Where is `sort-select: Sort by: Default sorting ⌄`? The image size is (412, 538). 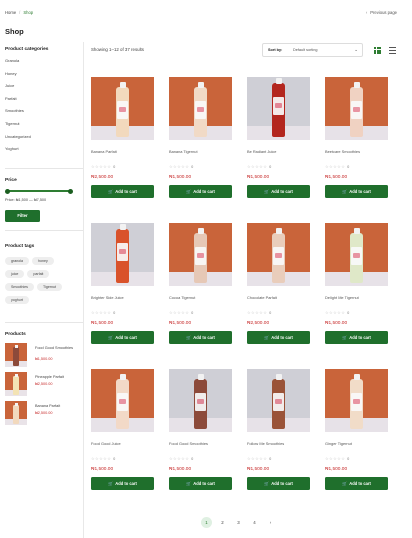 sort-select: Sort by: Default sorting ⌄ is located at coordinates (312, 50).